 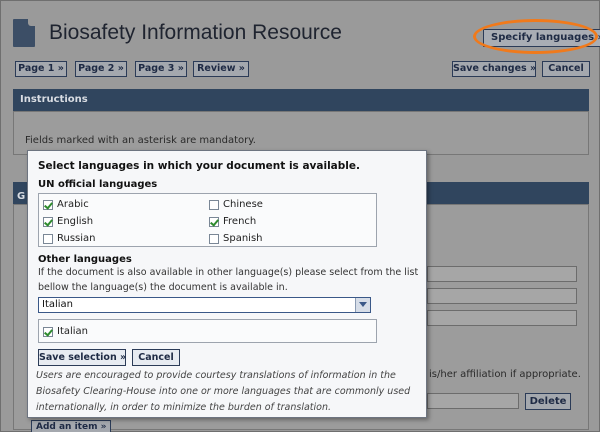 I want to click on checkbox-english-box, so click(x=48, y=221).